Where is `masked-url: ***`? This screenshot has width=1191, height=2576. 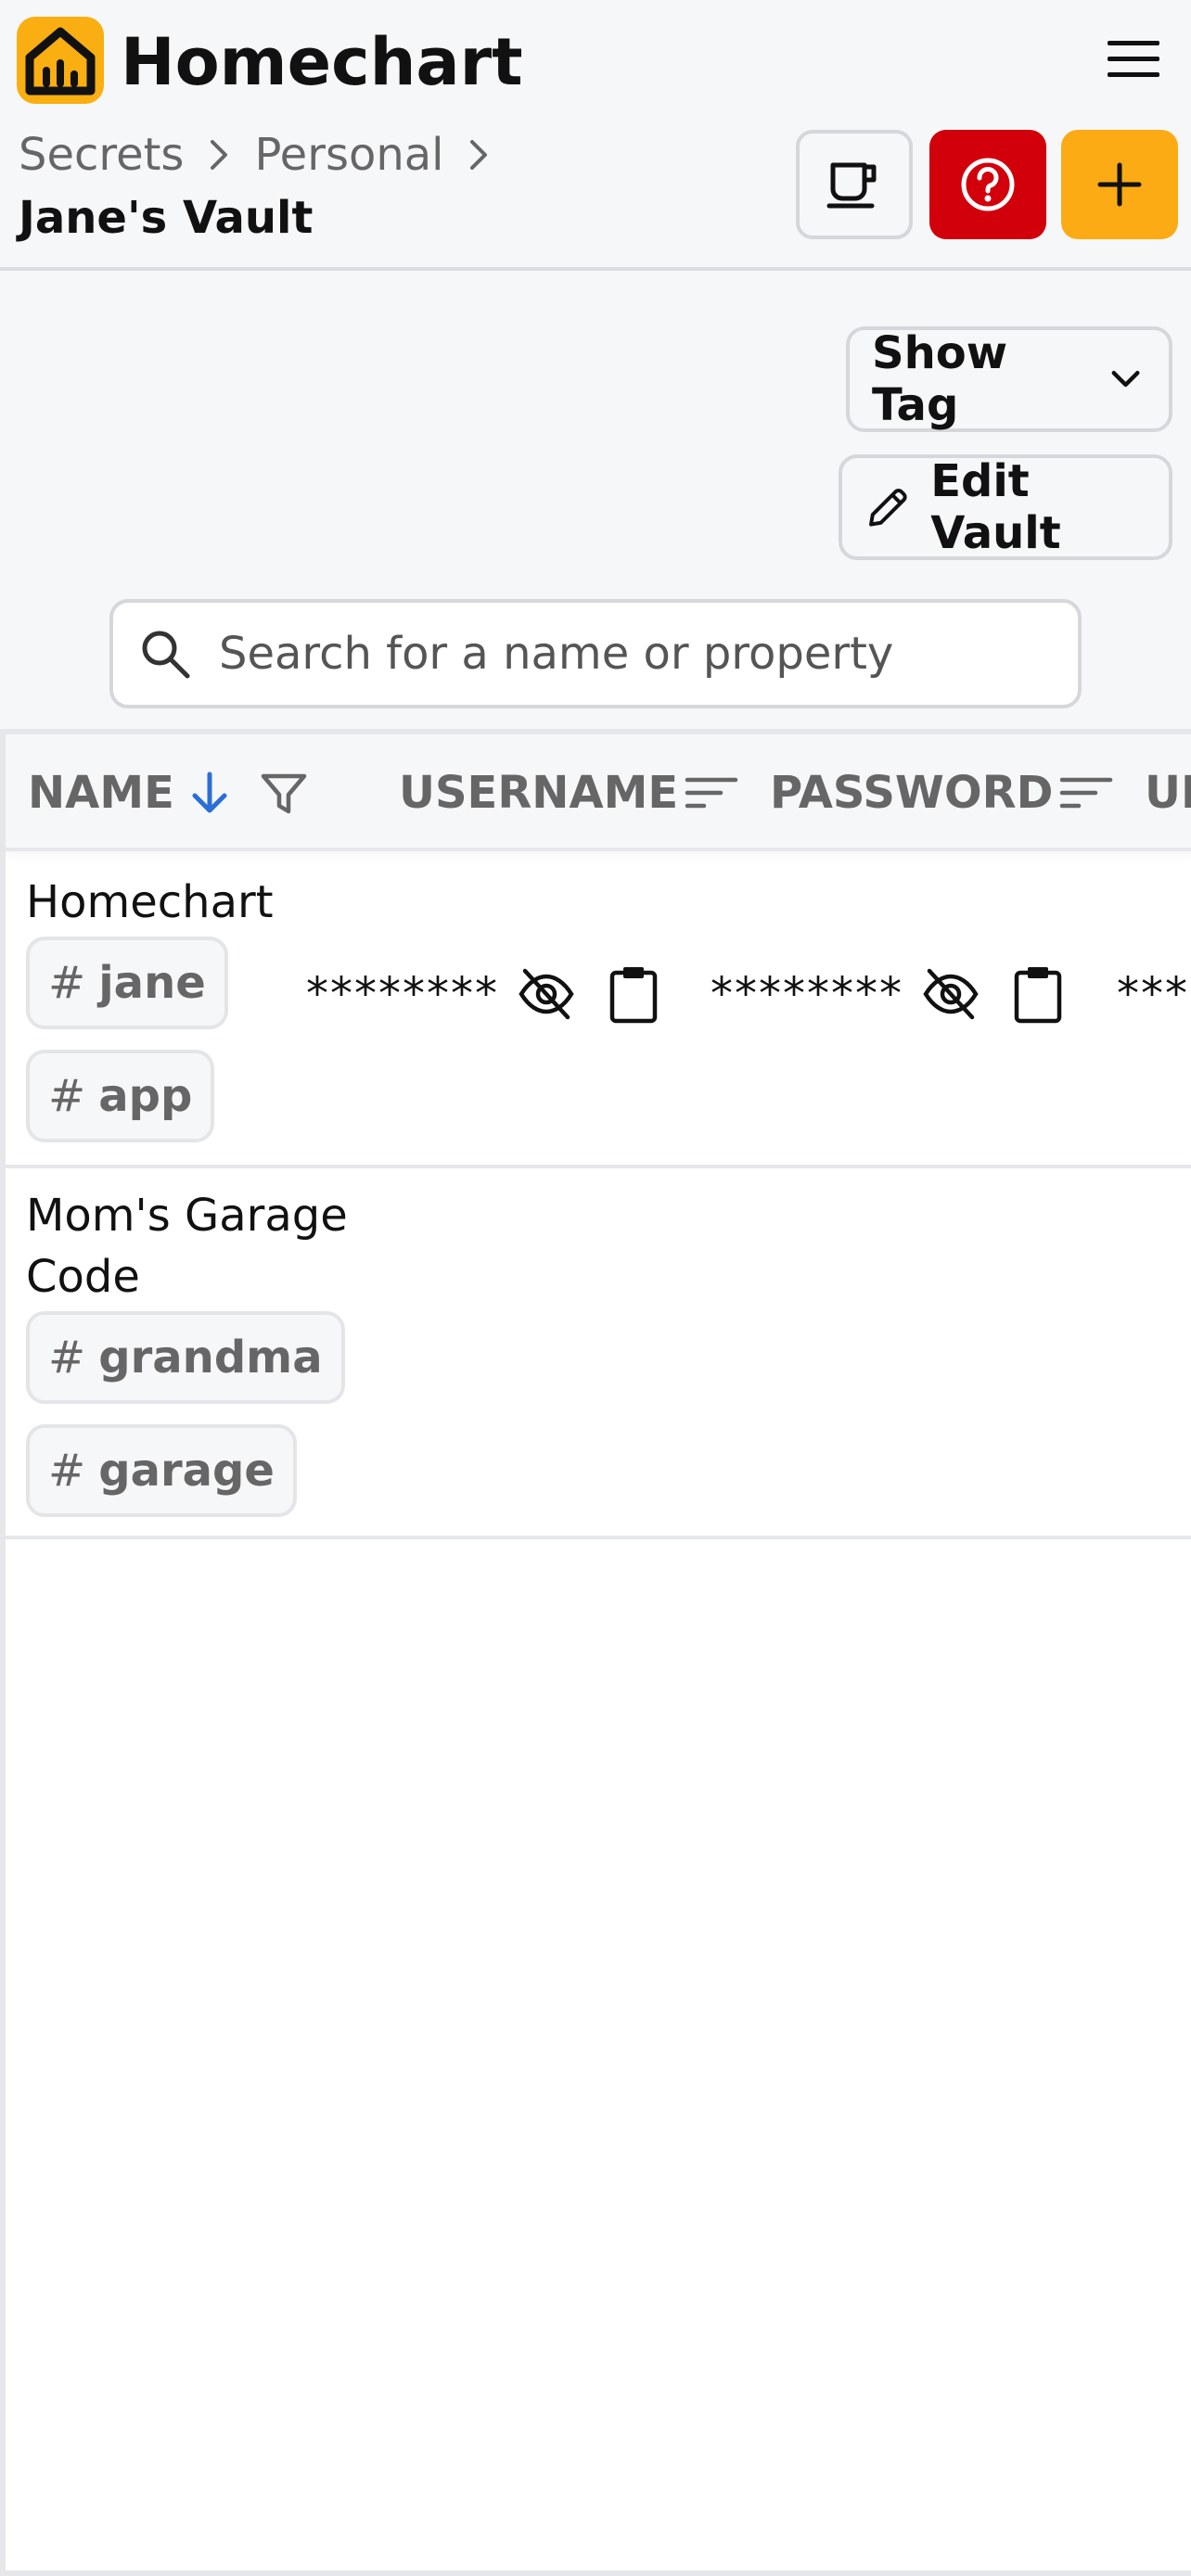 masked-url: *** is located at coordinates (1153, 994).